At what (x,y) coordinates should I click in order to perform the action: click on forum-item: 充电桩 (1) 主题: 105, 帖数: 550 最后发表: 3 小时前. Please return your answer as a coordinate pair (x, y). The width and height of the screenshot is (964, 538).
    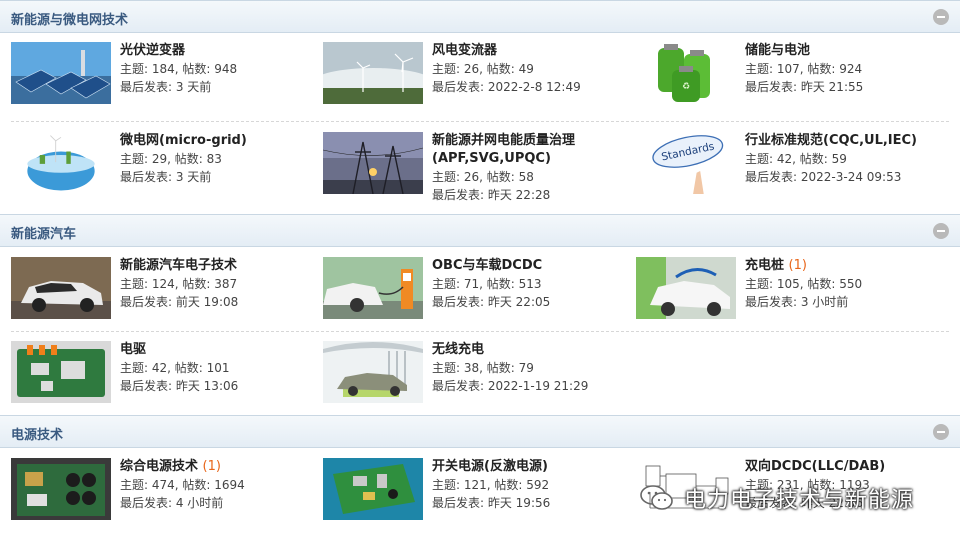
    Looking at the image, I should click on (791, 289).